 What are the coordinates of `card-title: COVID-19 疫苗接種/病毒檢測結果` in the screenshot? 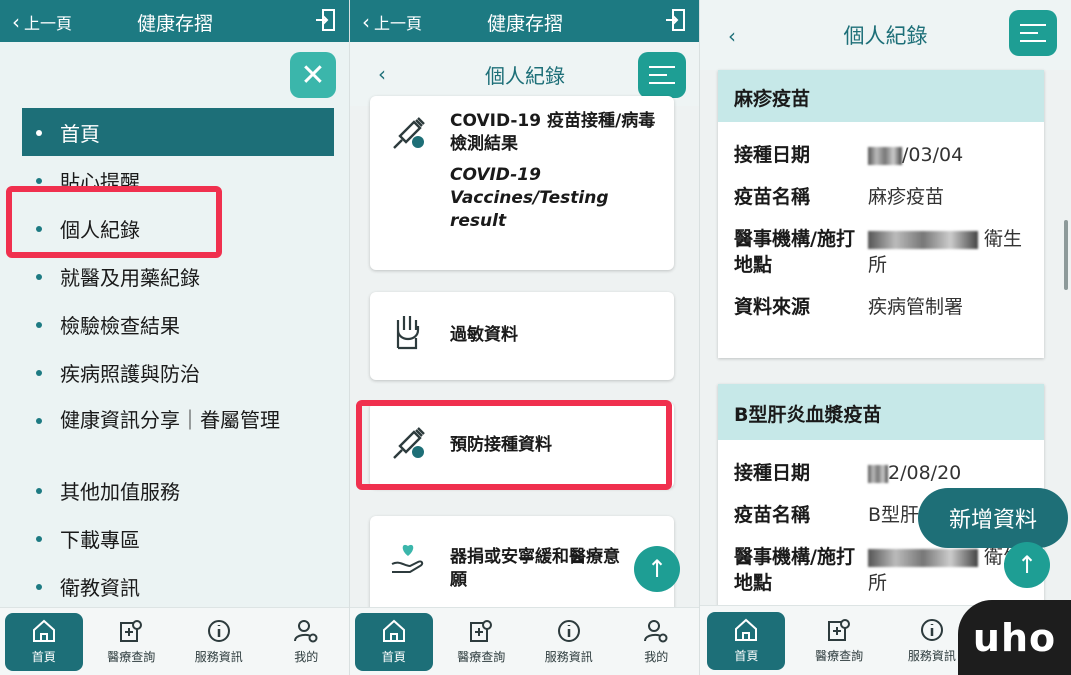 It's located at (553, 132).